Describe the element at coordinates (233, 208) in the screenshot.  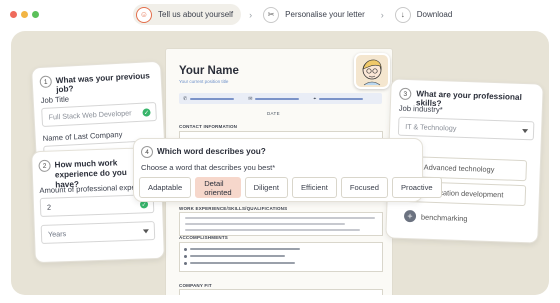
I see `work-section-label: WORK EXPERIENCE/SKILLS/QUALIFICATIONS` at that location.